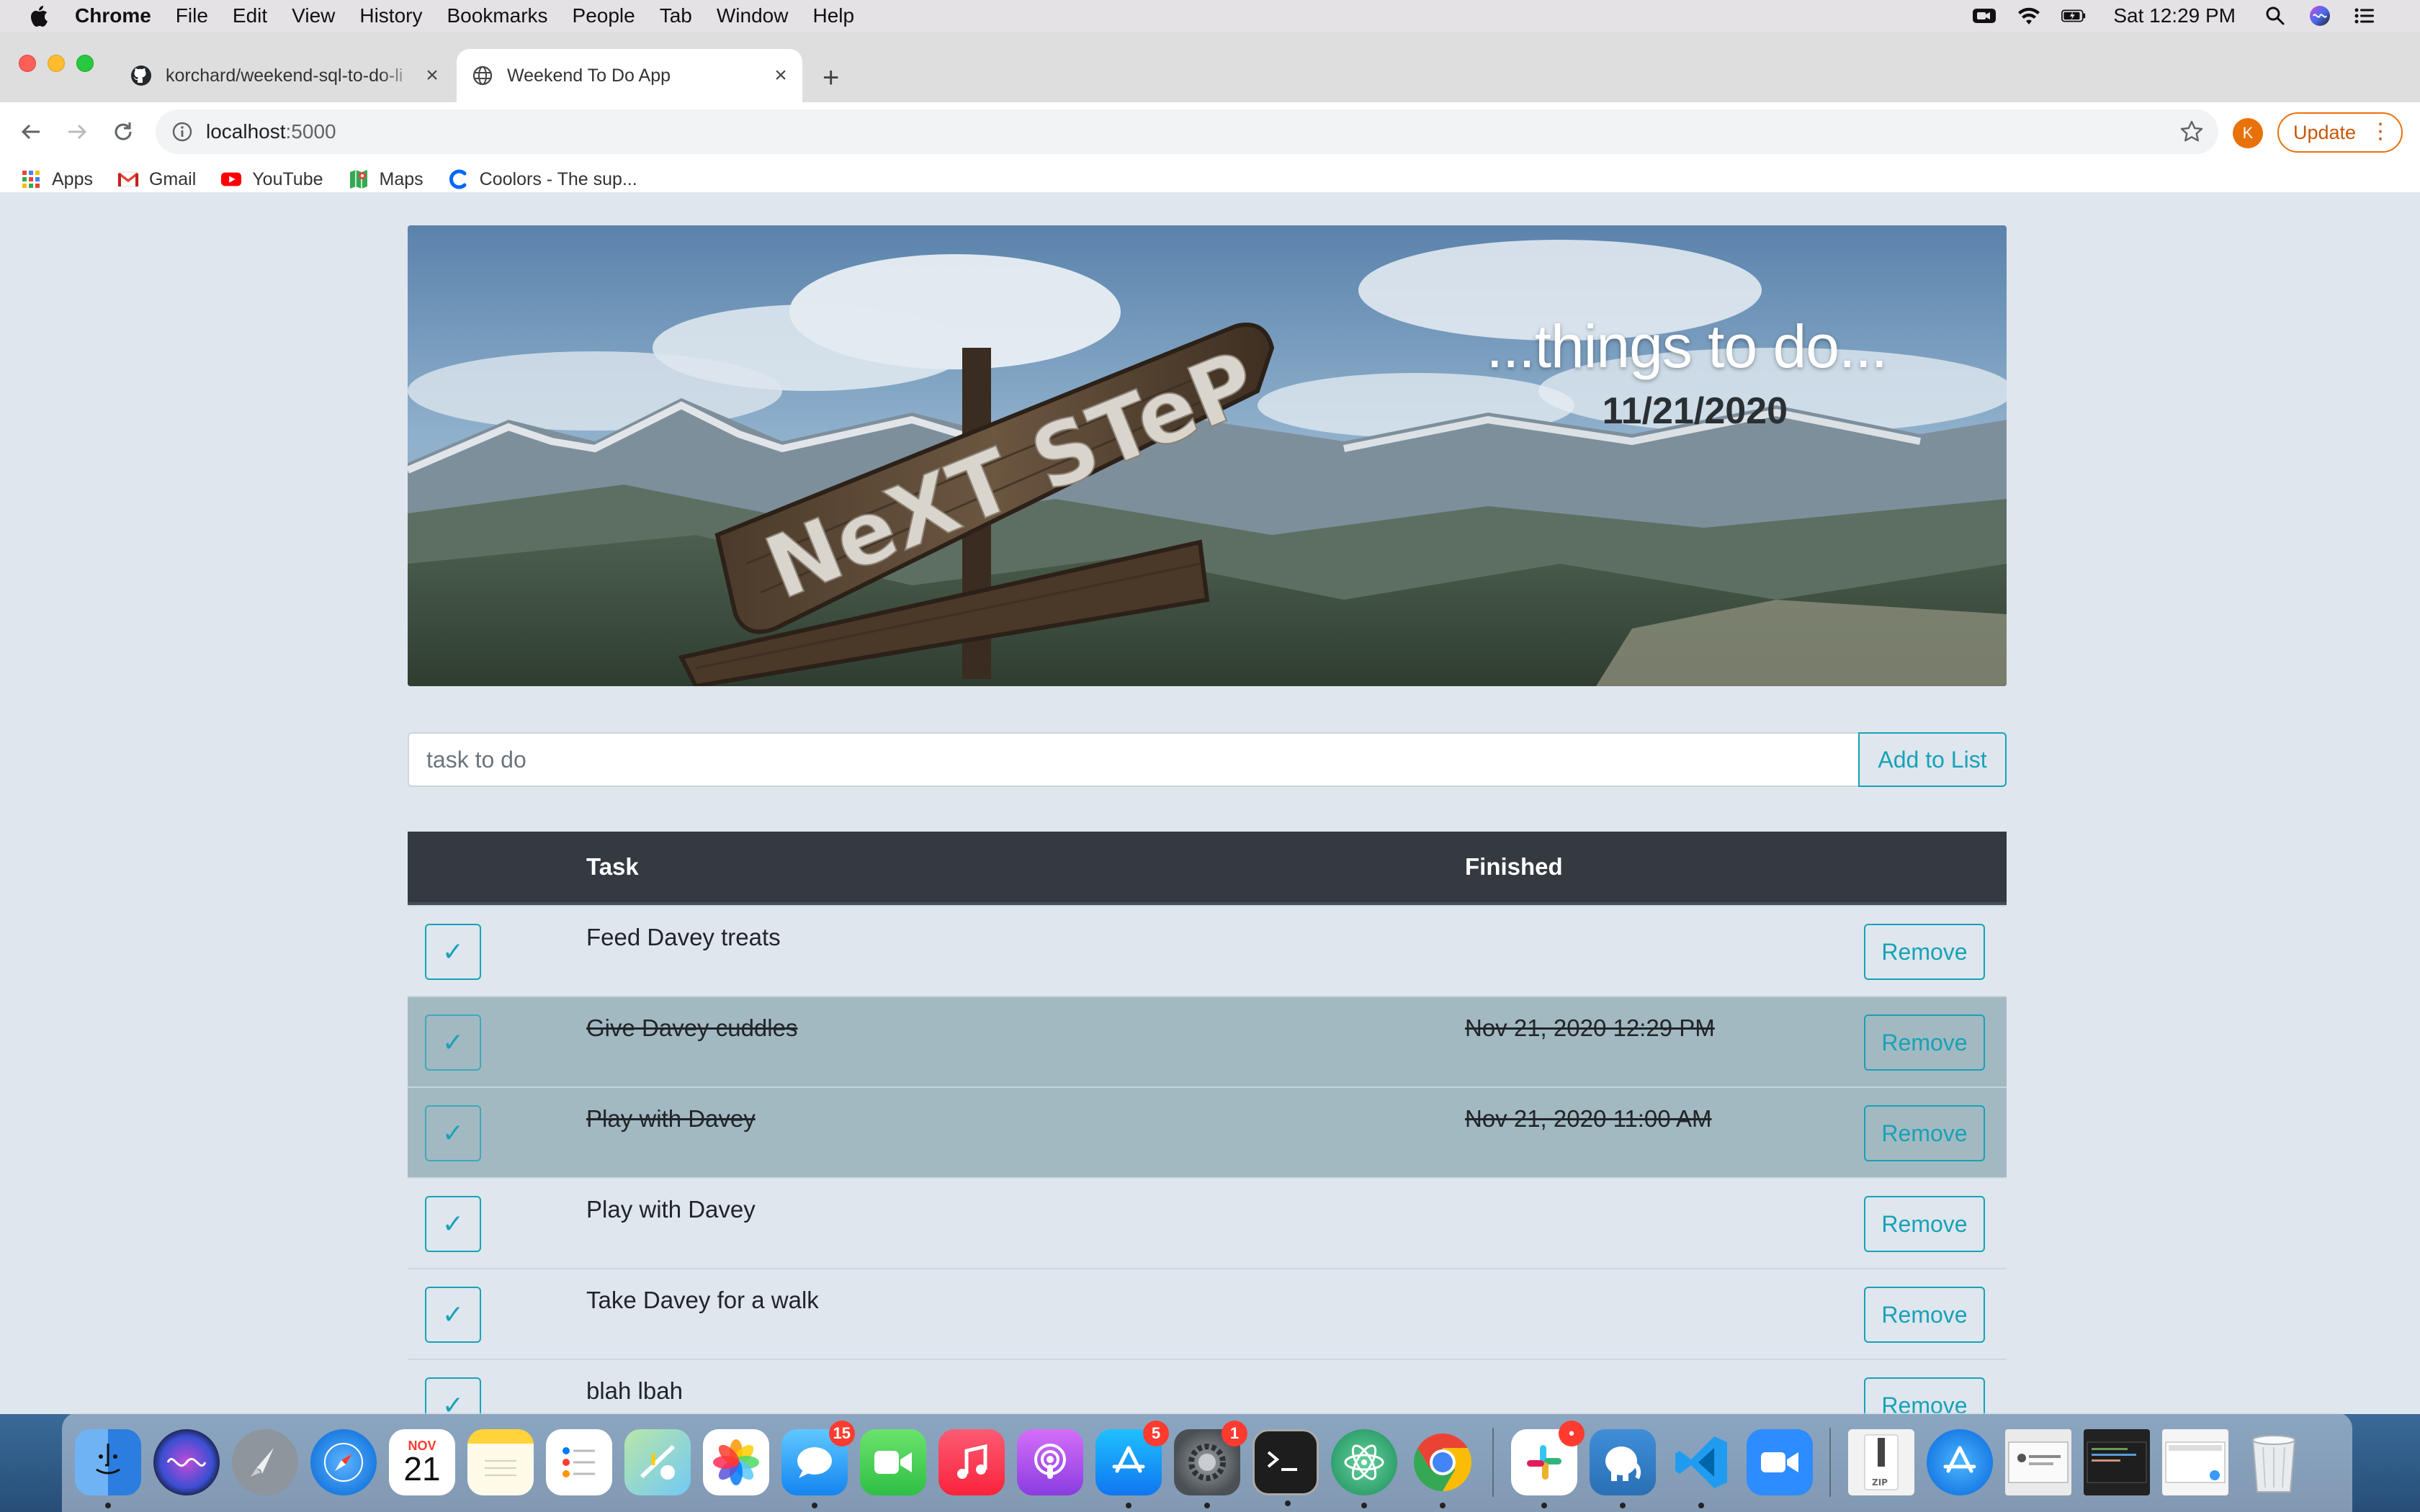 The width and height of the screenshot is (2420, 1512). Describe the element at coordinates (2248, 133) in the screenshot. I see `profile-avatar: K` at that location.